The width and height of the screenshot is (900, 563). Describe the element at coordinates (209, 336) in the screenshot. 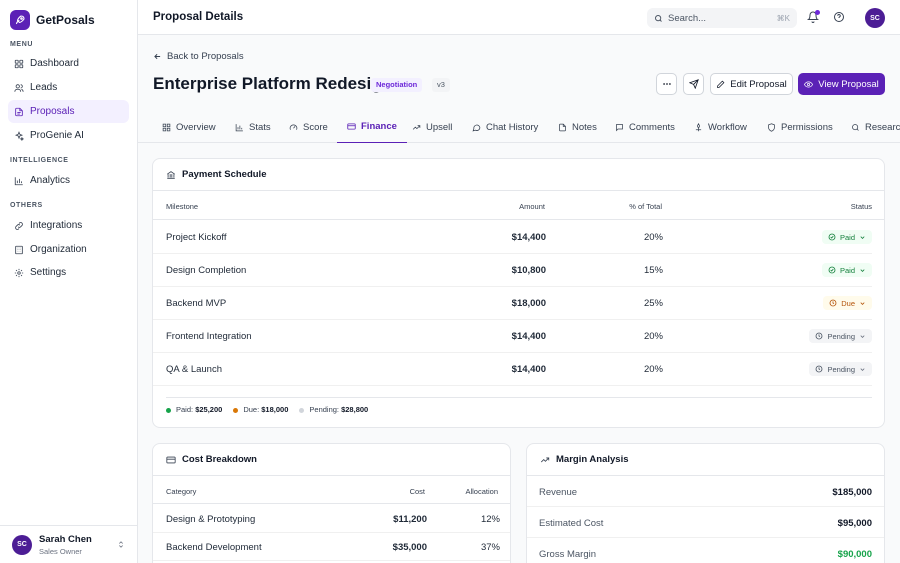

I see `milestone-name: Frontend Integration` at that location.